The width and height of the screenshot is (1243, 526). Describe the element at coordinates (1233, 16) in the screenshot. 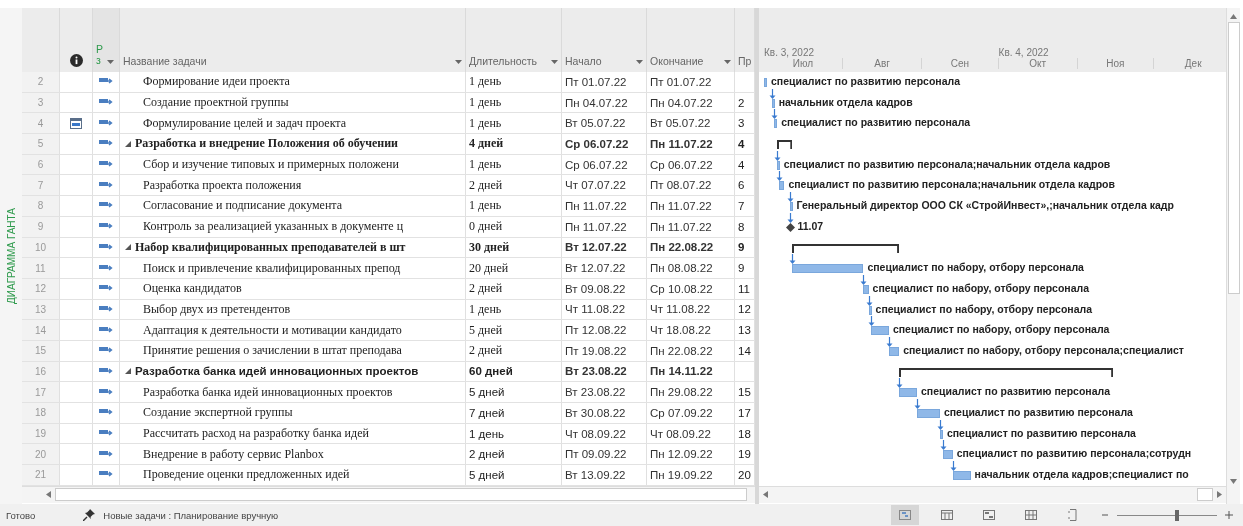

I see `scroll-up-icon` at that location.